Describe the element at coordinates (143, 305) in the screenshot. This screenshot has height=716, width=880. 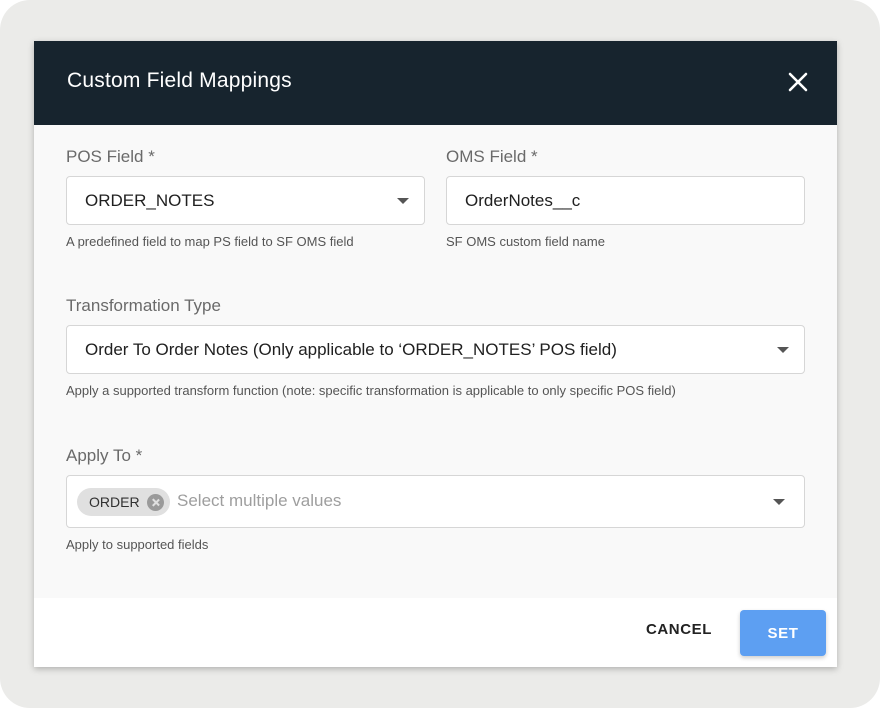
I see `transformation-type-label: Transformation Type` at that location.